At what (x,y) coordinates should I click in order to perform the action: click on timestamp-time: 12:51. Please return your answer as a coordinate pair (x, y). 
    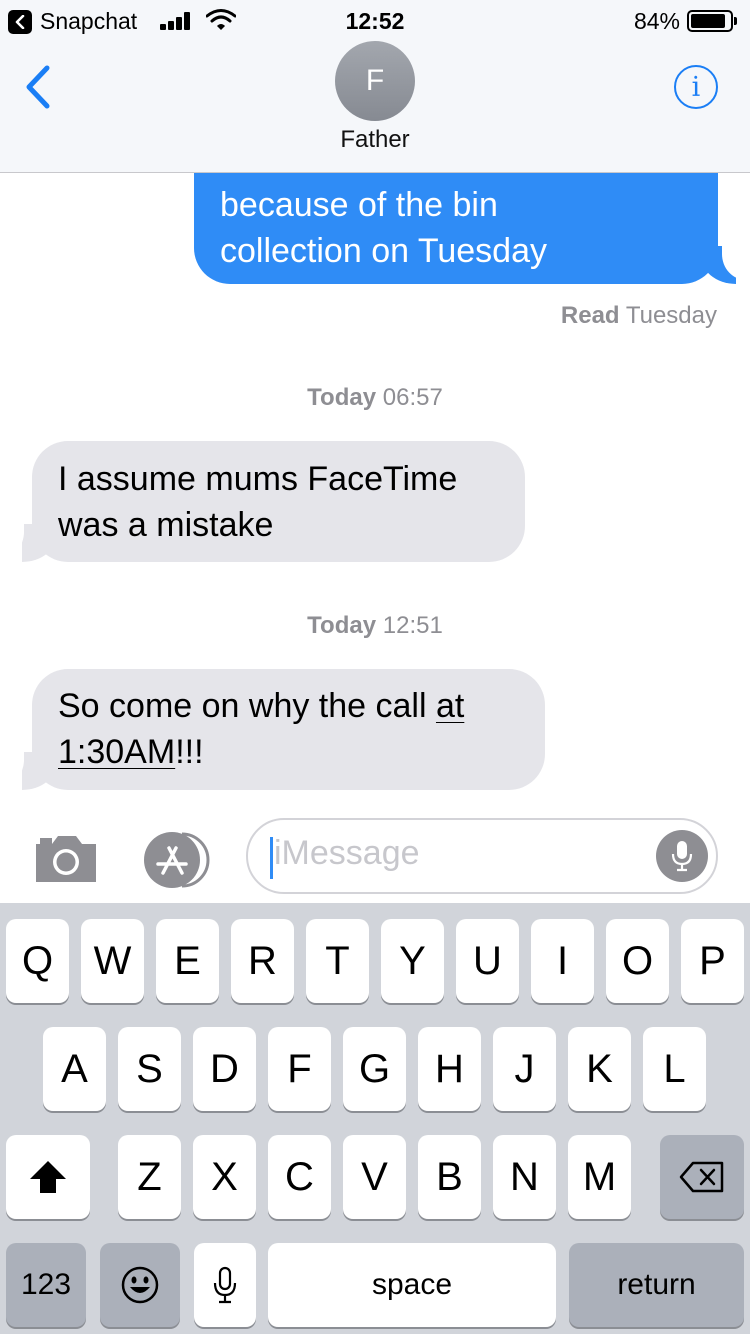
    Looking at the image, I should click on (412, 625).